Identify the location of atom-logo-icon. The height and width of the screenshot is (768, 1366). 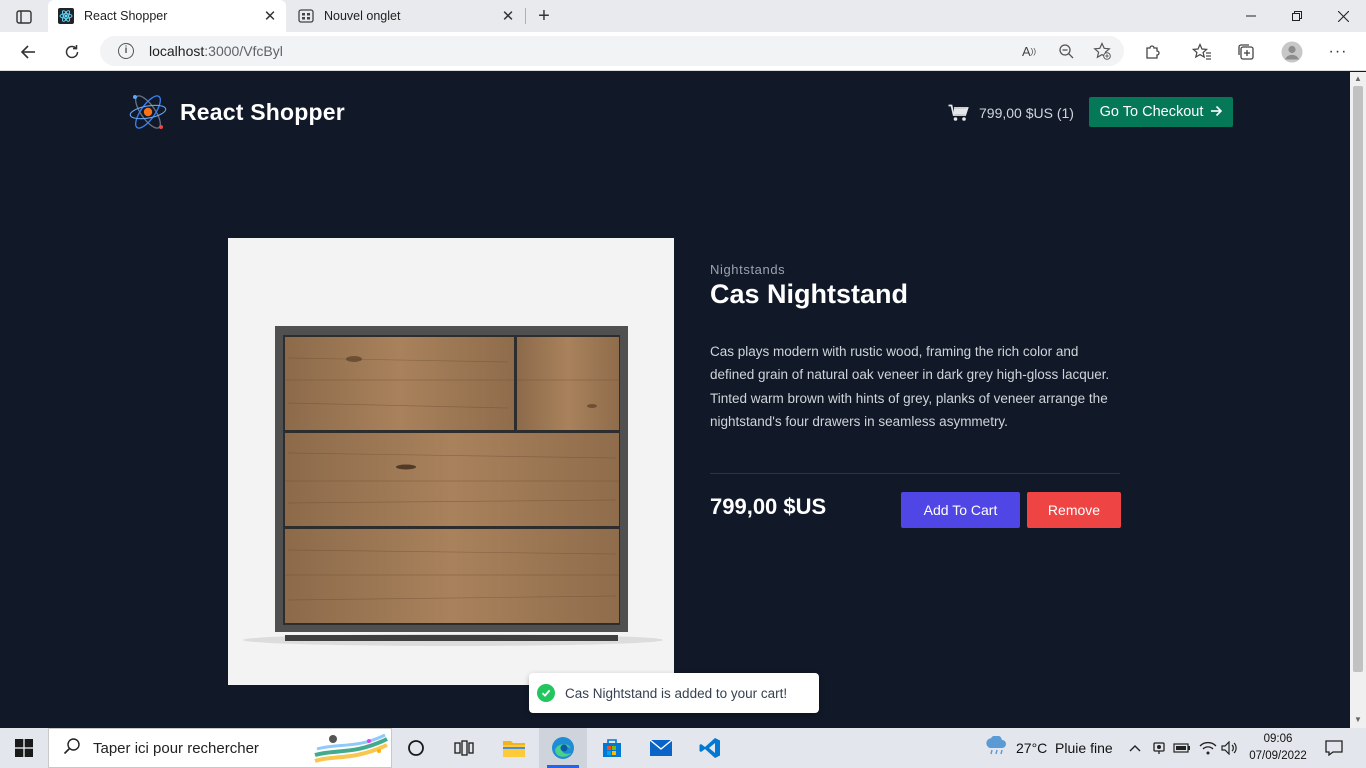
(148, 112).